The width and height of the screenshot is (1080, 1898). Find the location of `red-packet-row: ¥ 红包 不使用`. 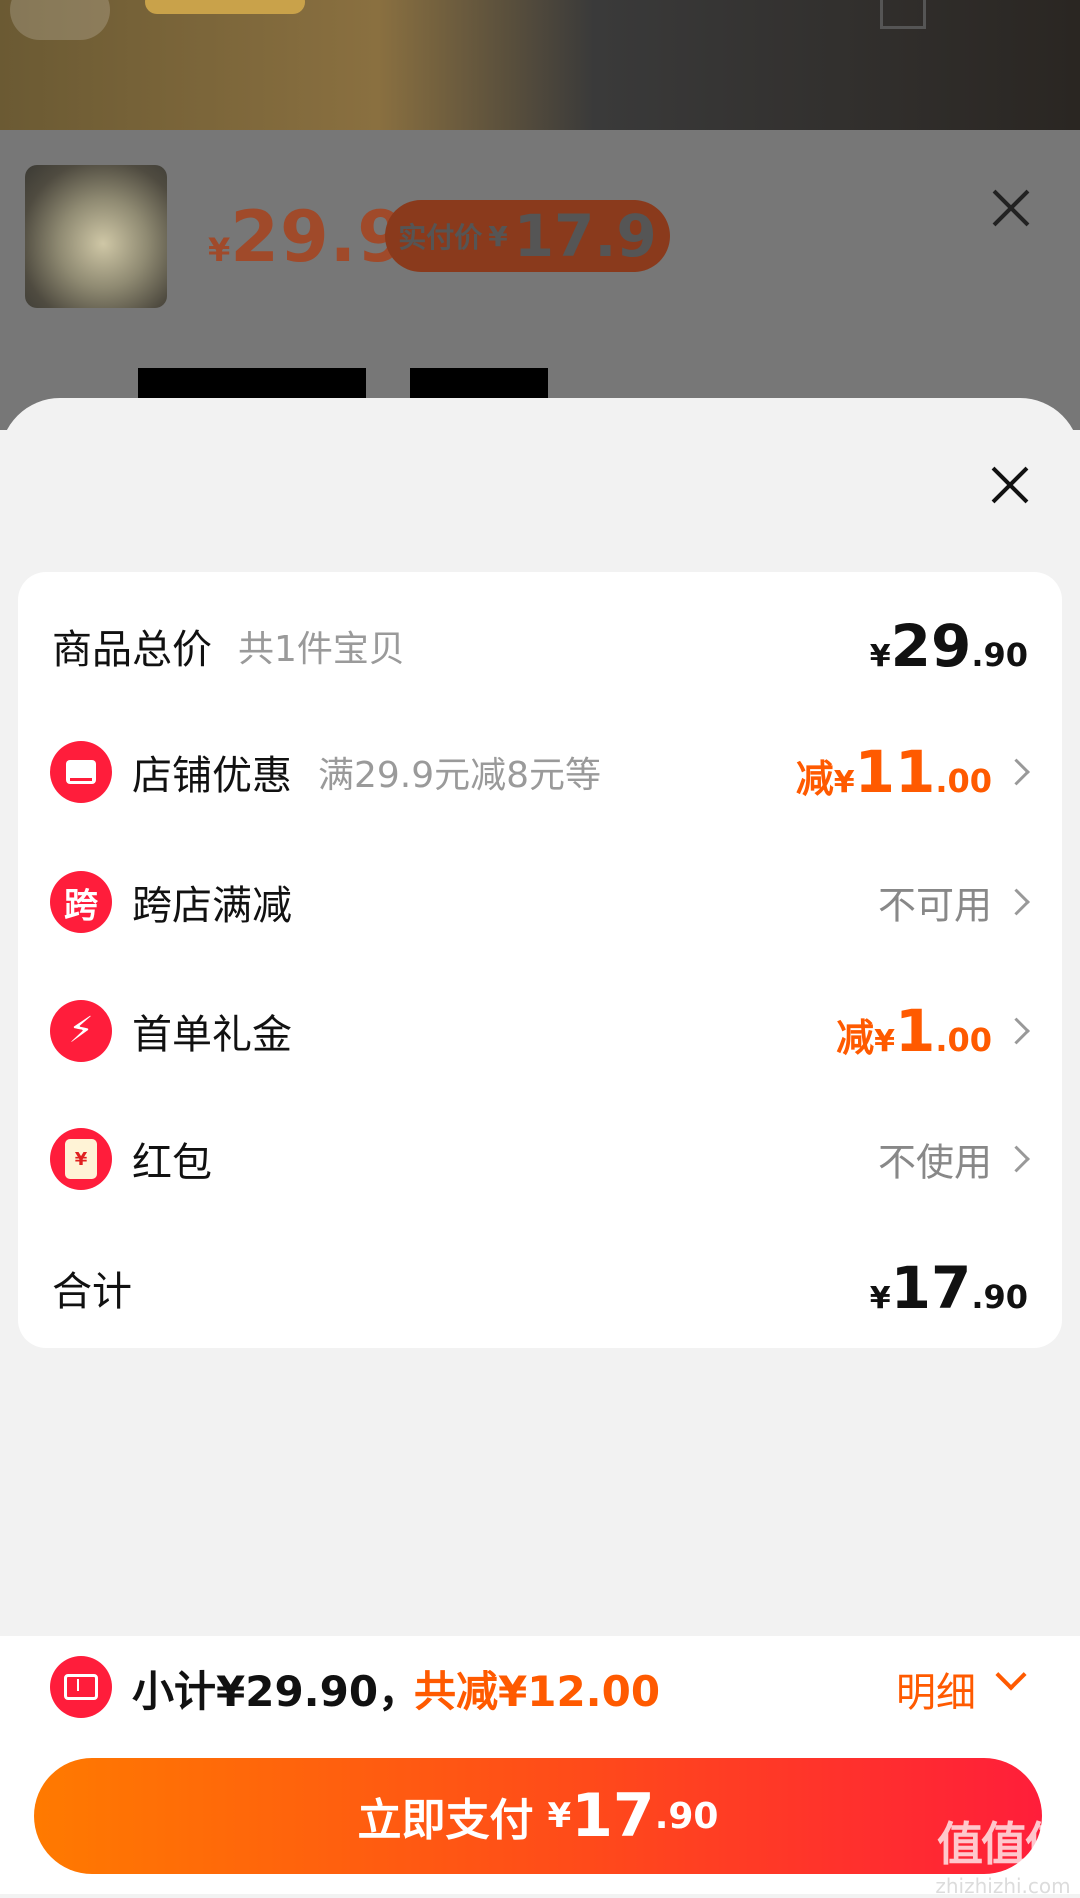

red-packet-row: ¥ 红包 不使用 is located at coordinates (540, 1159).